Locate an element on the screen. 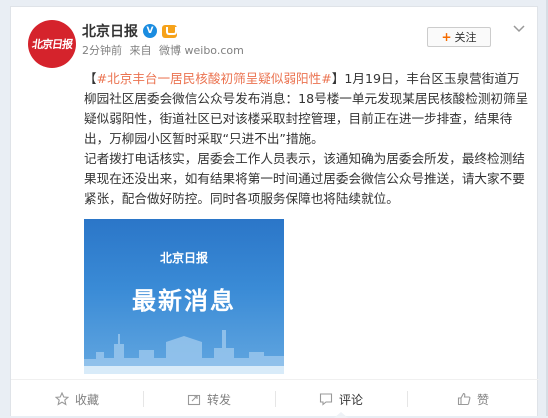  thumbs-up-icon is located at coordinates (464, 399).